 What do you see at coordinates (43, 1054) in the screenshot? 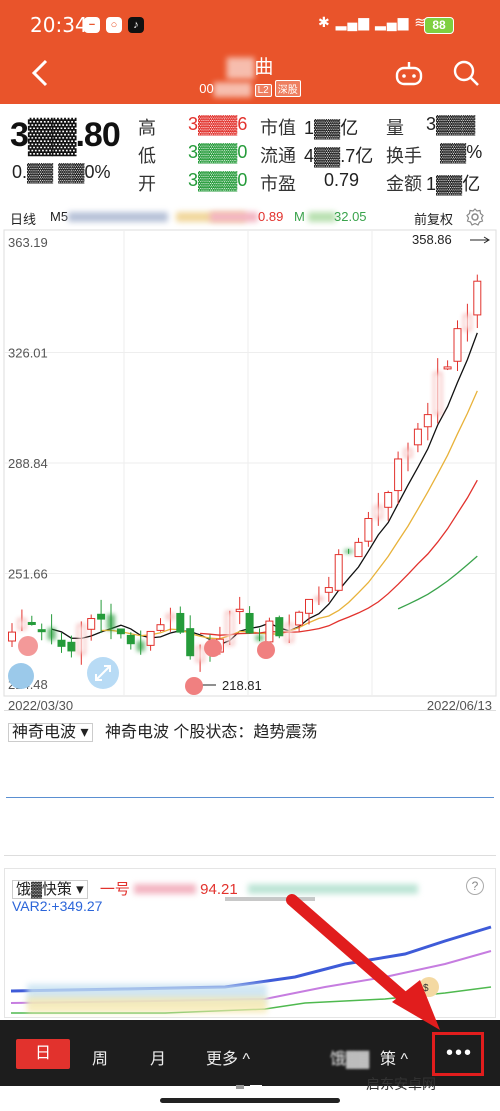
I see `tab-day: 日` at bounding box center [43, 1054].